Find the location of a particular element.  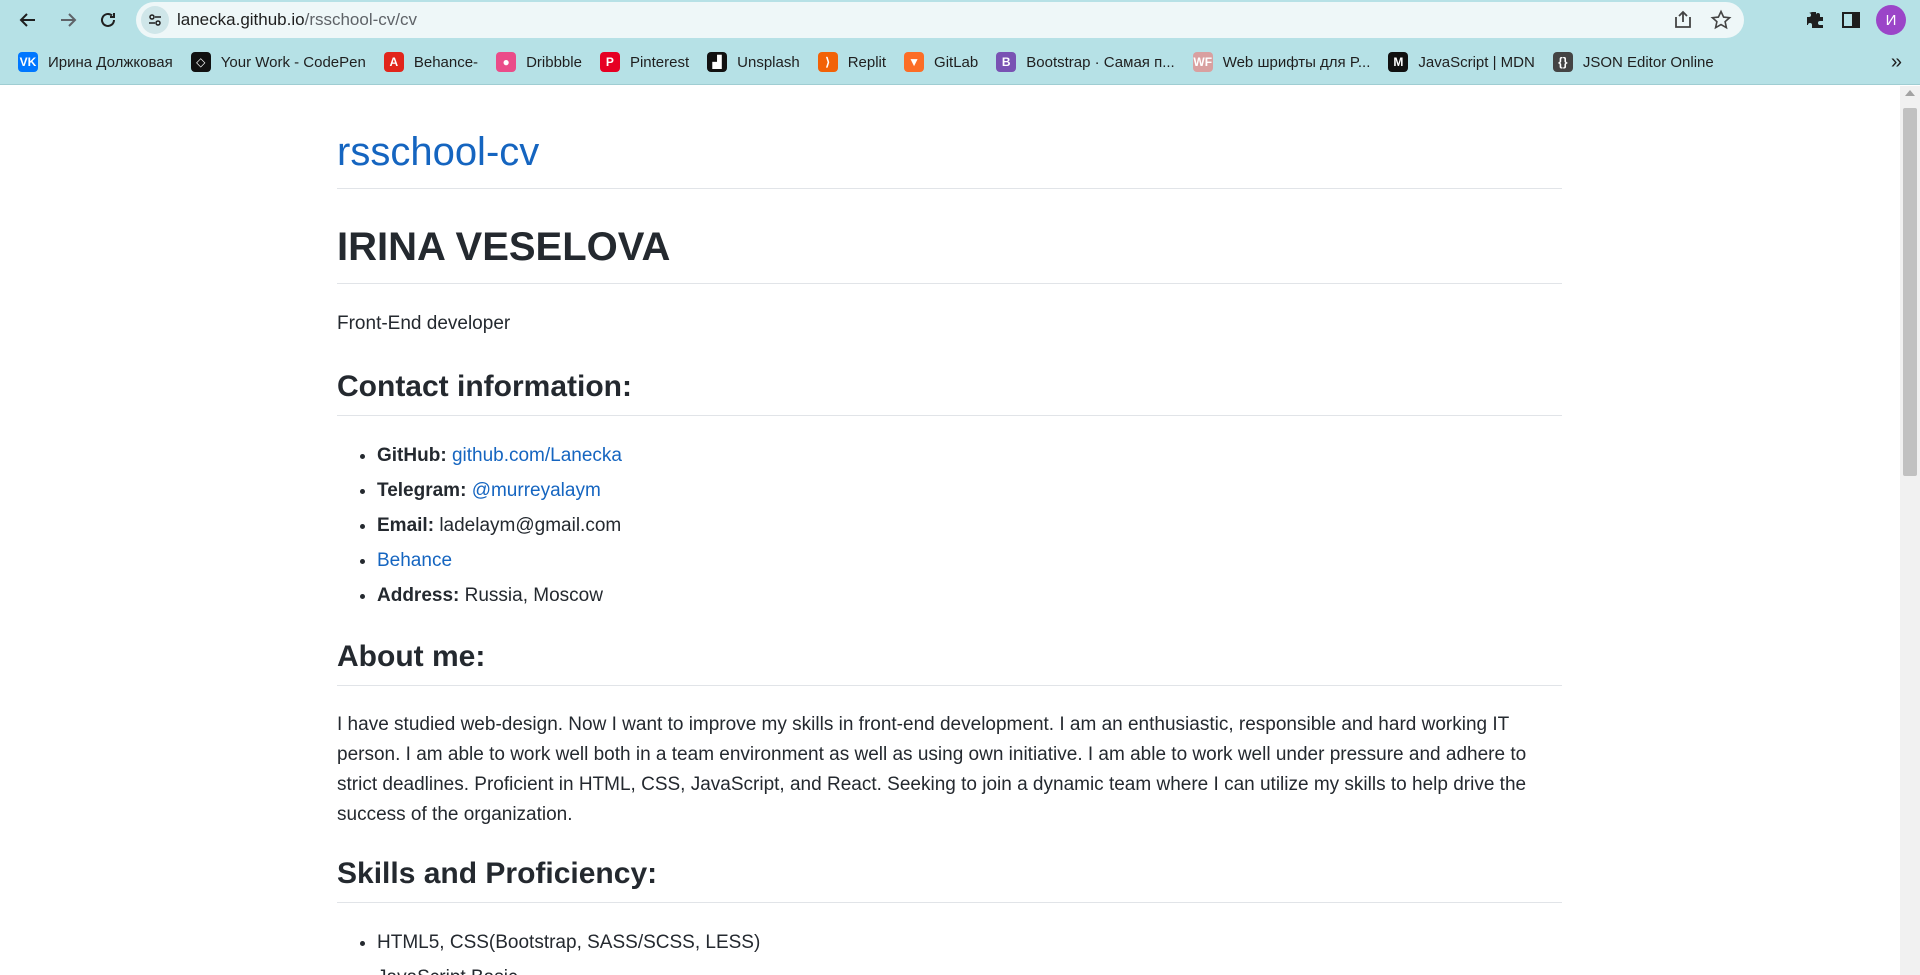

address-bar: lanecka.github.io/rsschool-cv/cv is located at coordinates (940, 20).